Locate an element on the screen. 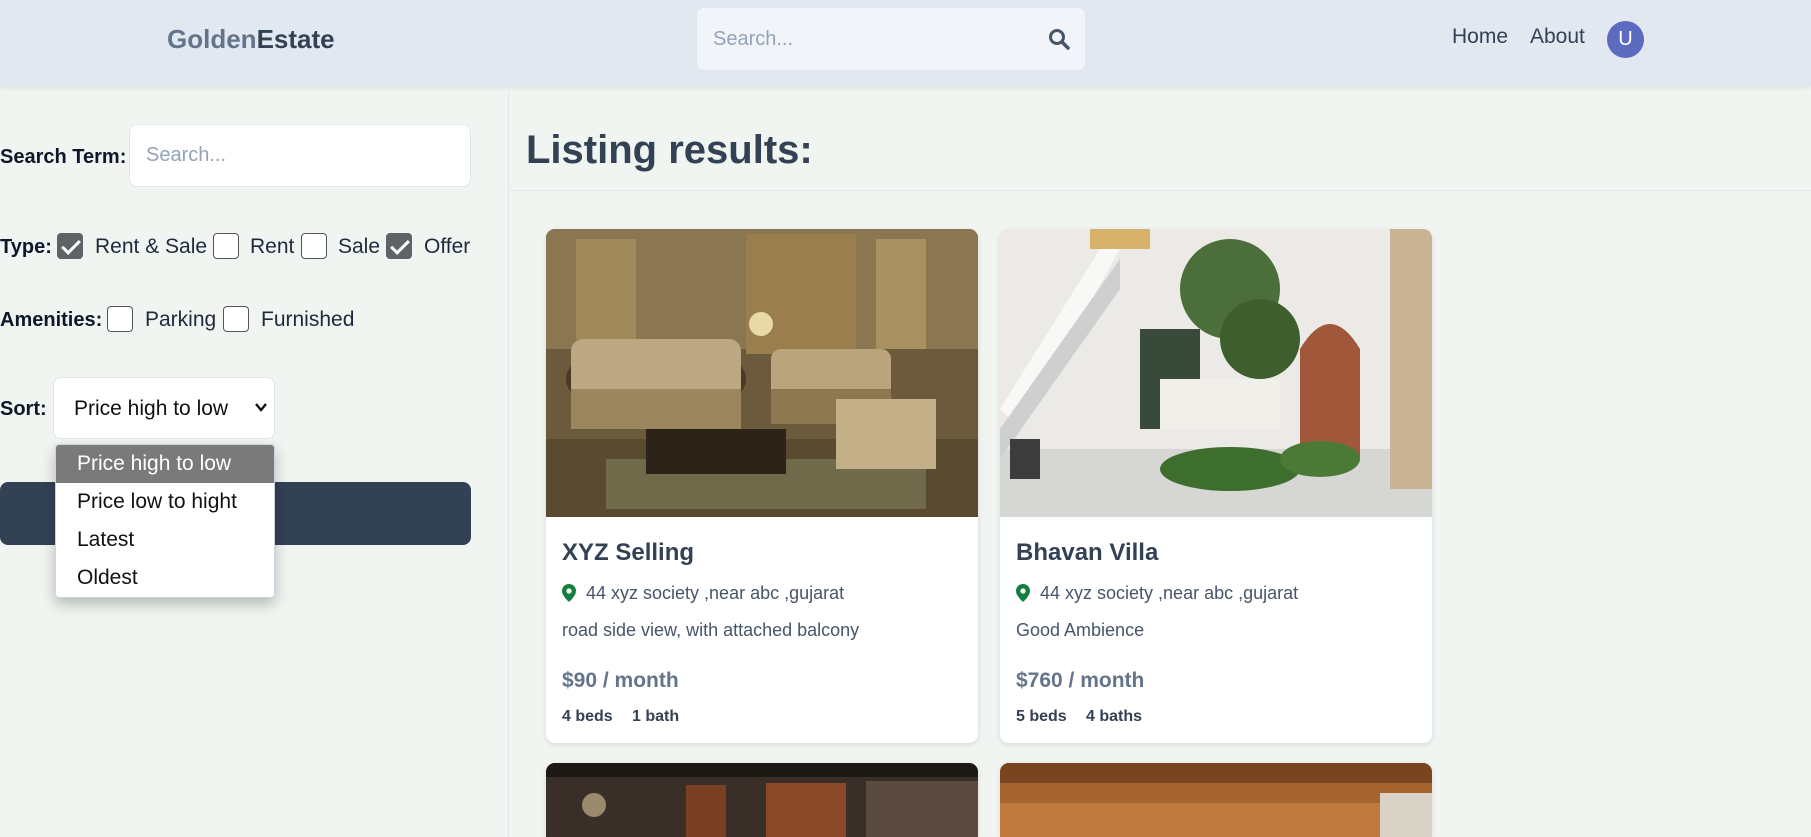  listing-title: XYZ Selling is located at coordinates (628, 553).